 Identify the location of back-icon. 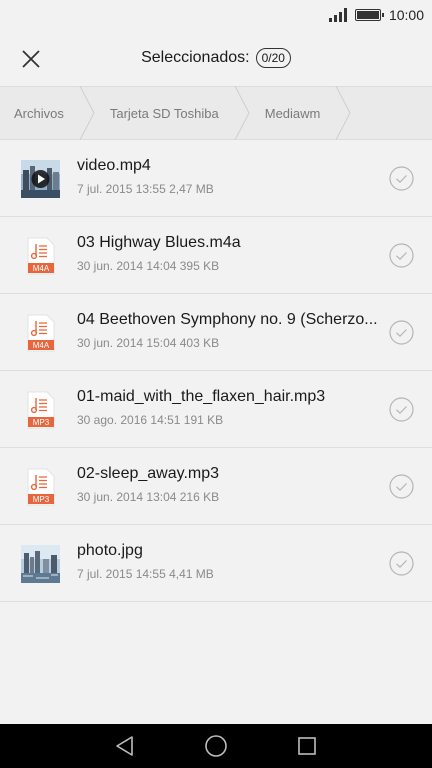
(125, 746).